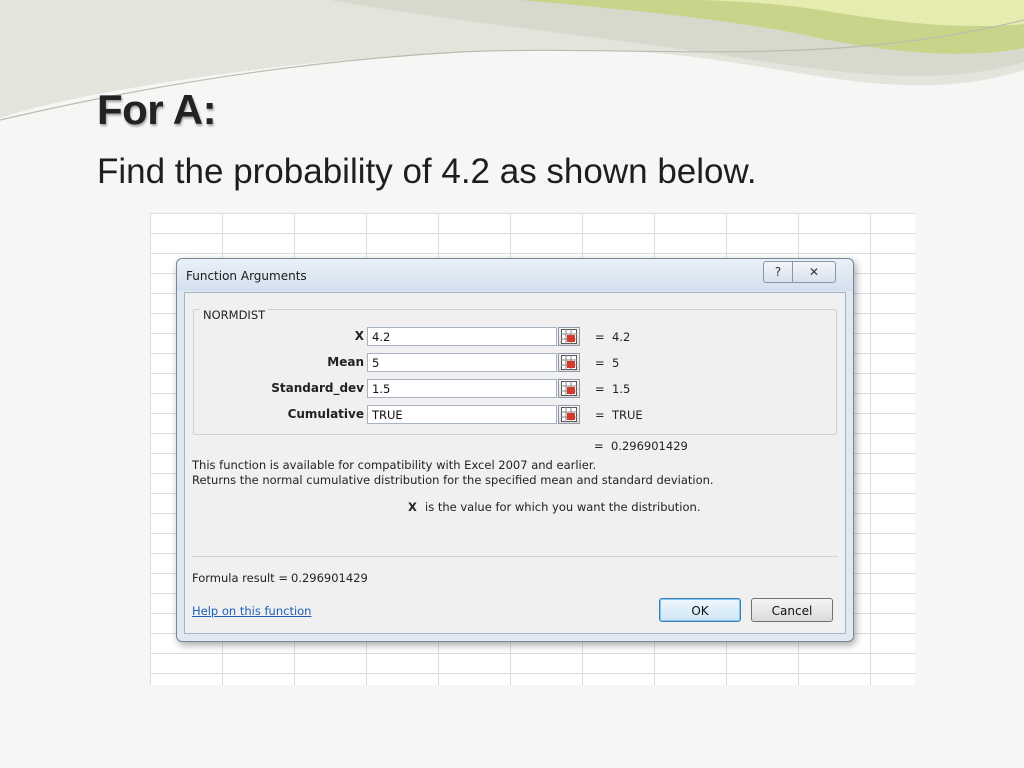 This screenshot has width=1024, height=768. What do you see at coordinates (627, 415) in the screenshot?
I see `arg-value-cumulative: TRUE` at bounding box center [627, 415].